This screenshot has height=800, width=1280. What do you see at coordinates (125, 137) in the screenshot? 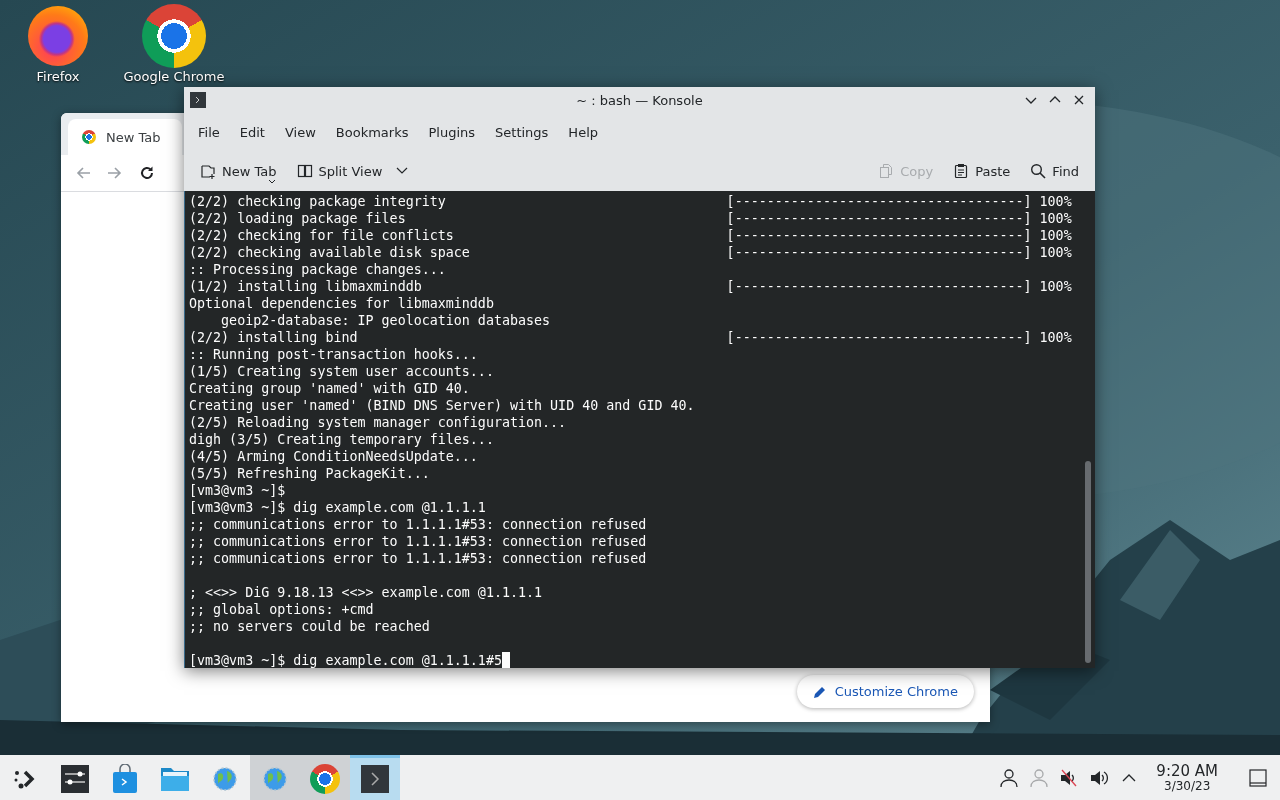
I see `browser-tab: New Tab` at bounding box center [125, 137].